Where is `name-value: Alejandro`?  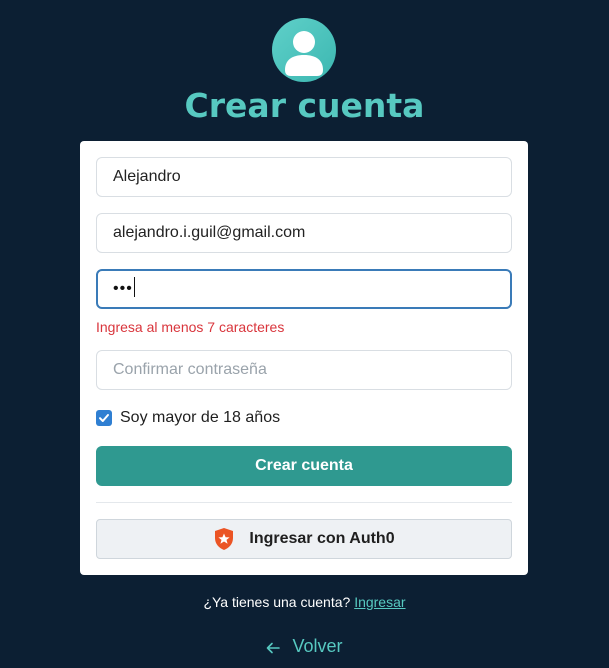 name-value: Alejandro is located at coordinates (147, 176).